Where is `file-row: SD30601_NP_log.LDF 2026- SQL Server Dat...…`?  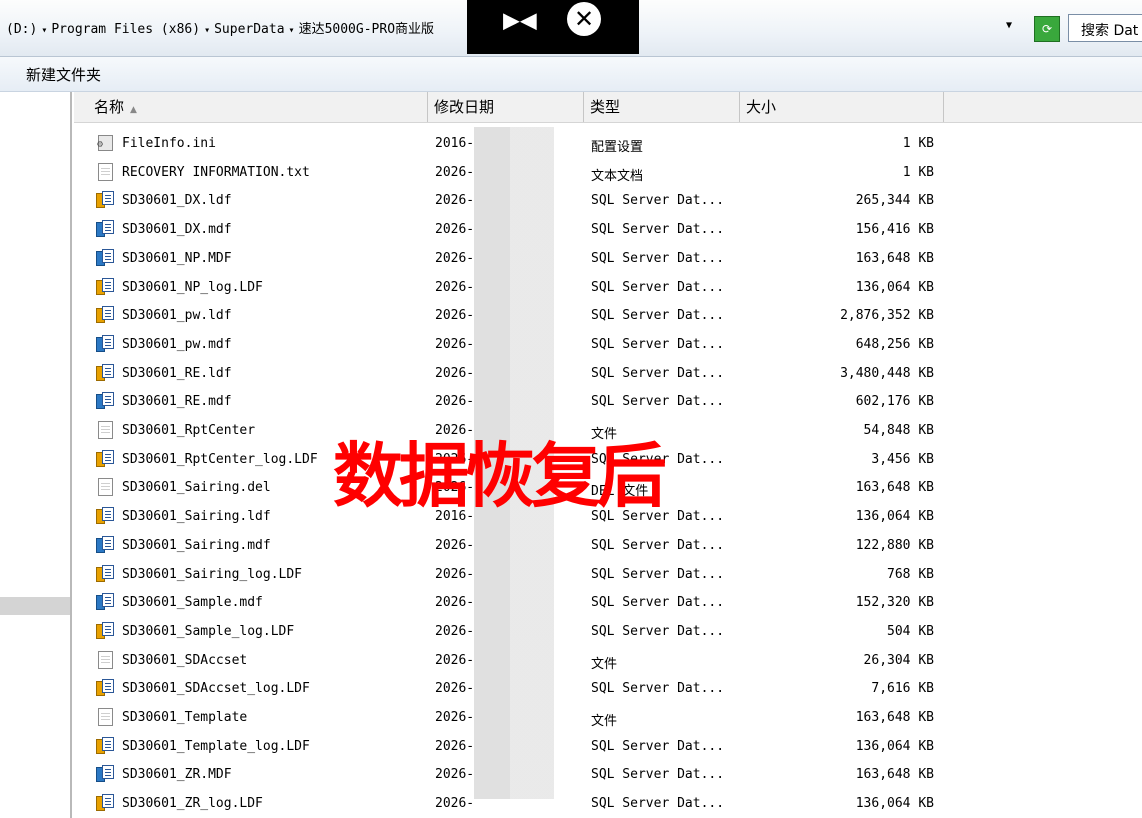
file-row: SD30601_NP_log.LDF 2026- SQL Server Dat...… is located at coordinates (608, 288).